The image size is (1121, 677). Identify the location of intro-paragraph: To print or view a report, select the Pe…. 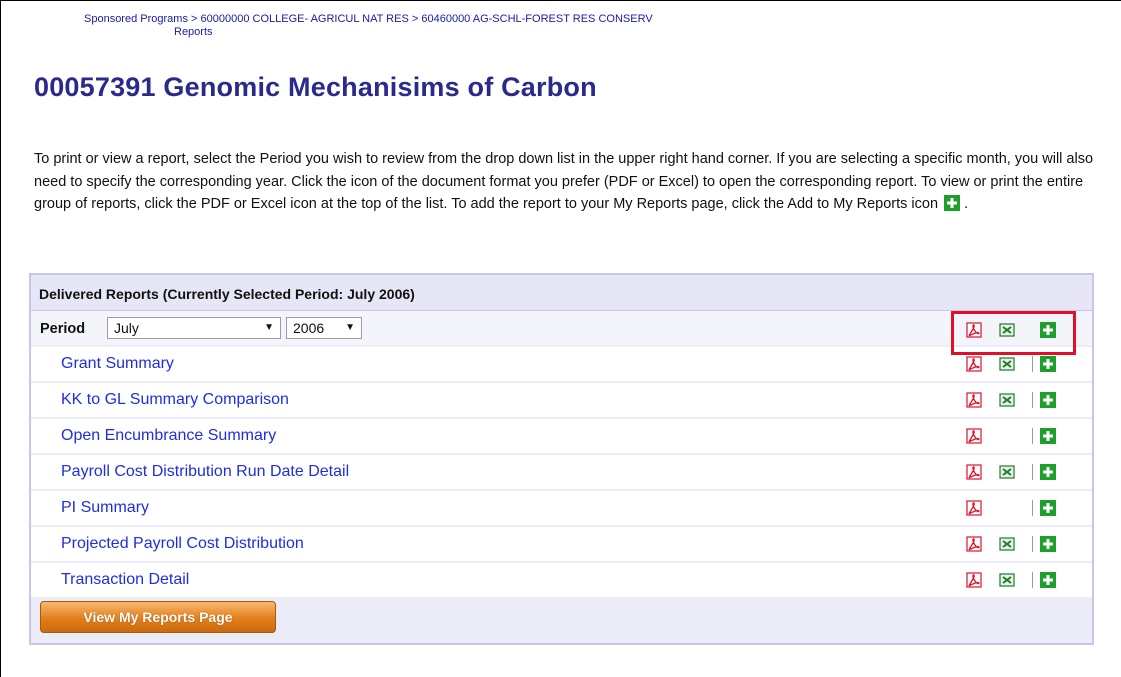
(564, 181).